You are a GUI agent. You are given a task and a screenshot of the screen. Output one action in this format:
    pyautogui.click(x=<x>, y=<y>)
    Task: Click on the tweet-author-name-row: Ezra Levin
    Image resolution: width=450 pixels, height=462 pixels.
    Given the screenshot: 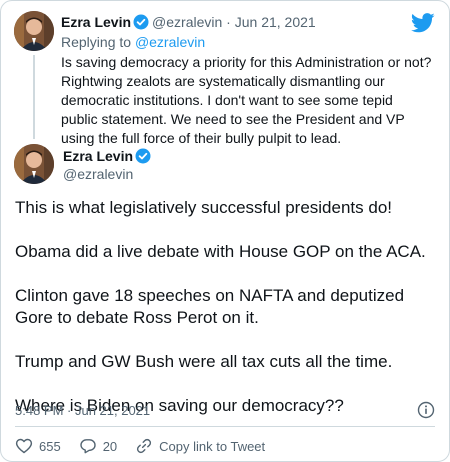 What is the action you would take?
    pyautogui.click(x=108, y=156)
    